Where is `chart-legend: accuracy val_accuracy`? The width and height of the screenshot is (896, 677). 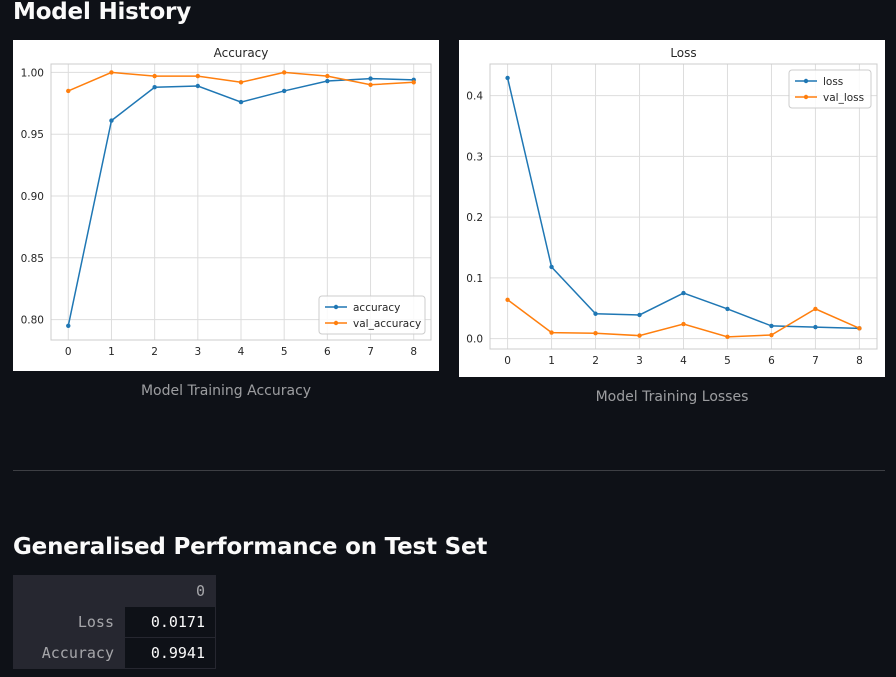
chart-legend: accuracy val_accuracy is located at coordinates (372, 315).